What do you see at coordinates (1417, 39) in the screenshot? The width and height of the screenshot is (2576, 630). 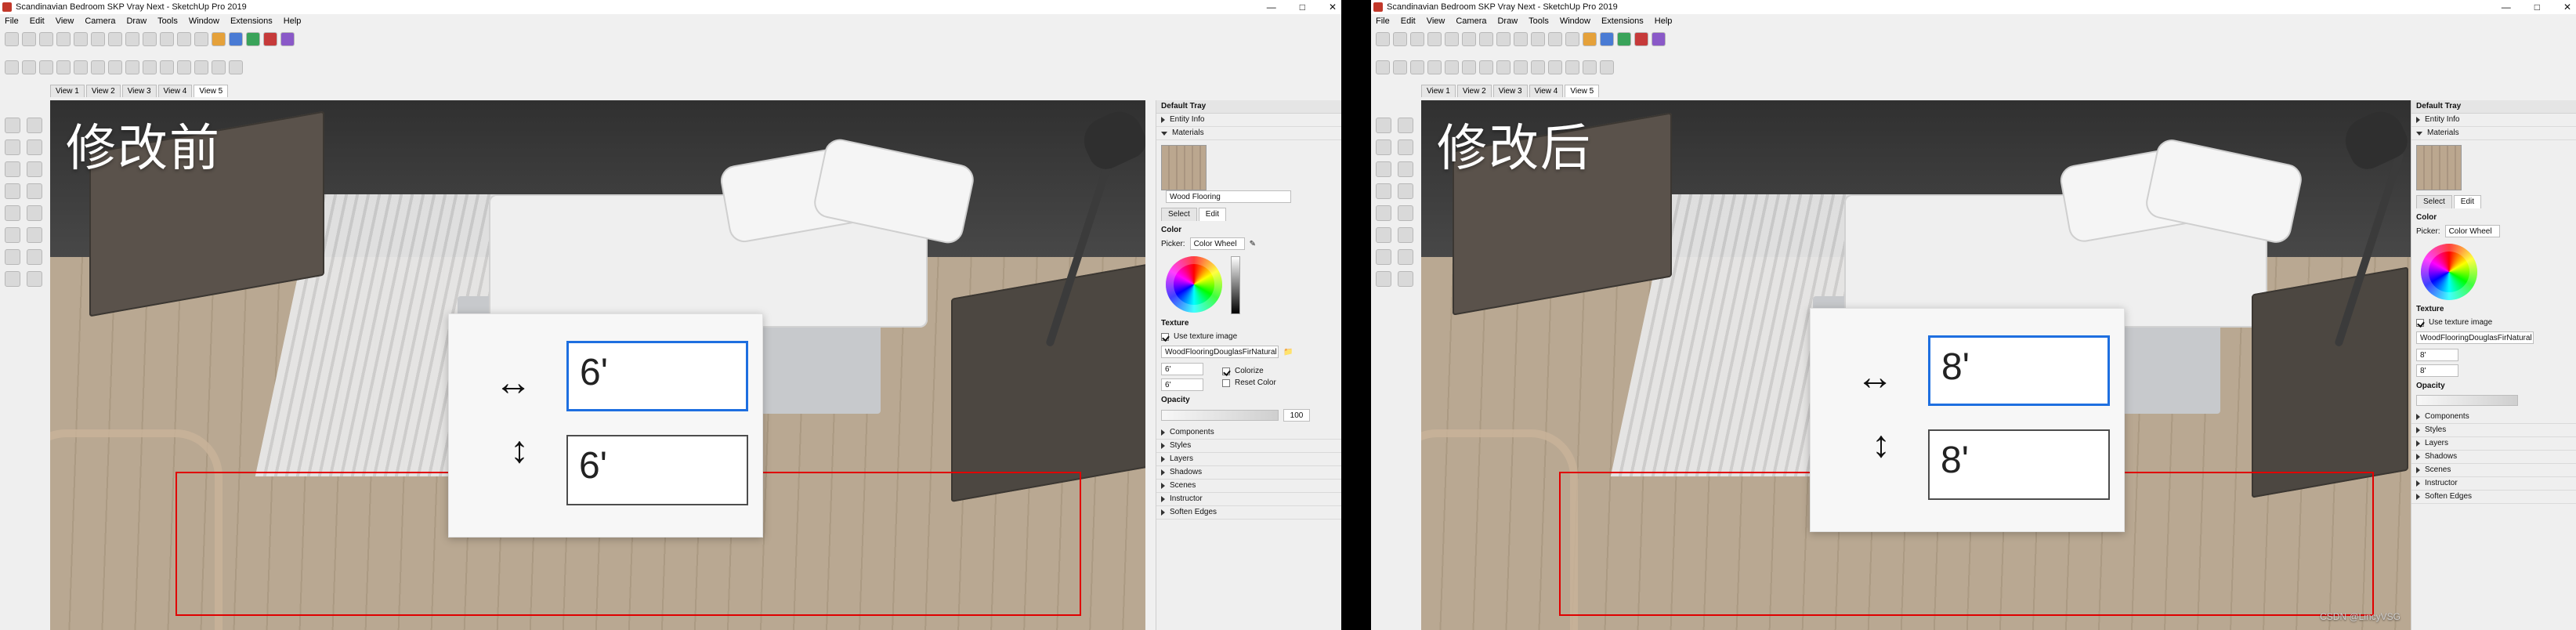 I see `paint-bucket-icon` at bounding box center [1417, 39].